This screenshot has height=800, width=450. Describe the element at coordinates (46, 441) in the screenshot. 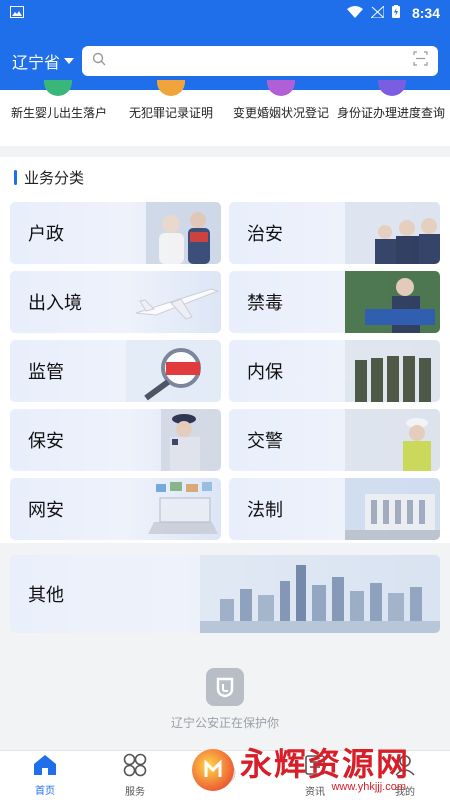

I see `category-label: 保安` at that location.